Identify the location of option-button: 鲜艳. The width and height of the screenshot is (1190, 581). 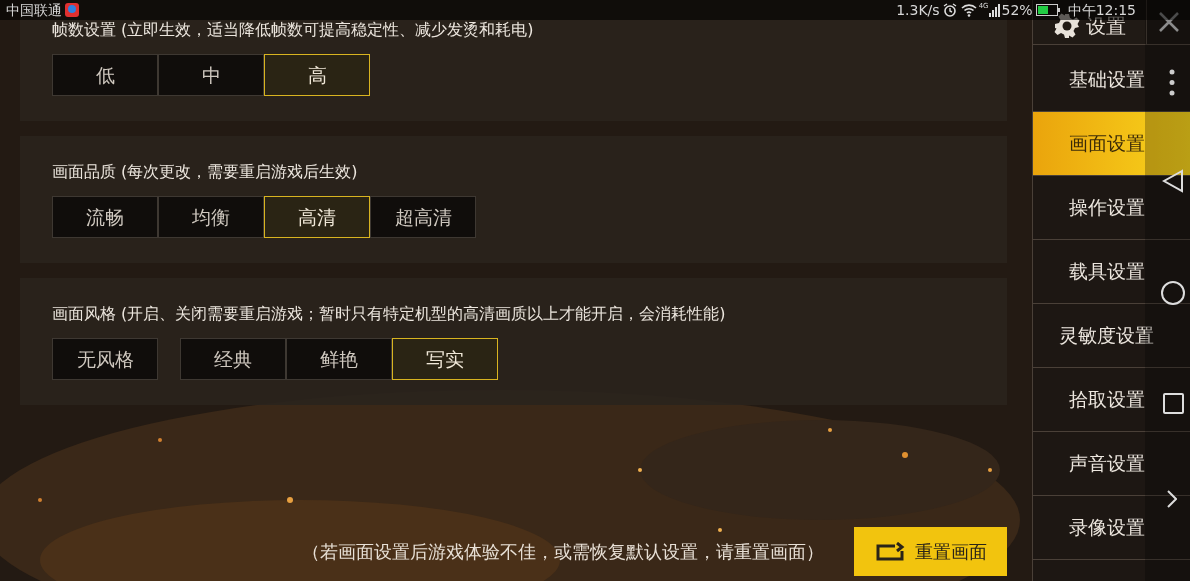
(339, 359).